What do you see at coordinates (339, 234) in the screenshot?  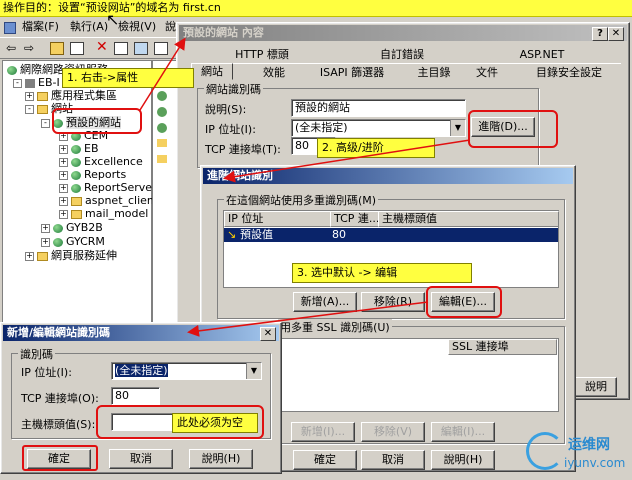 I see `cell-tcp: 80` at bounding box center [339, 234].